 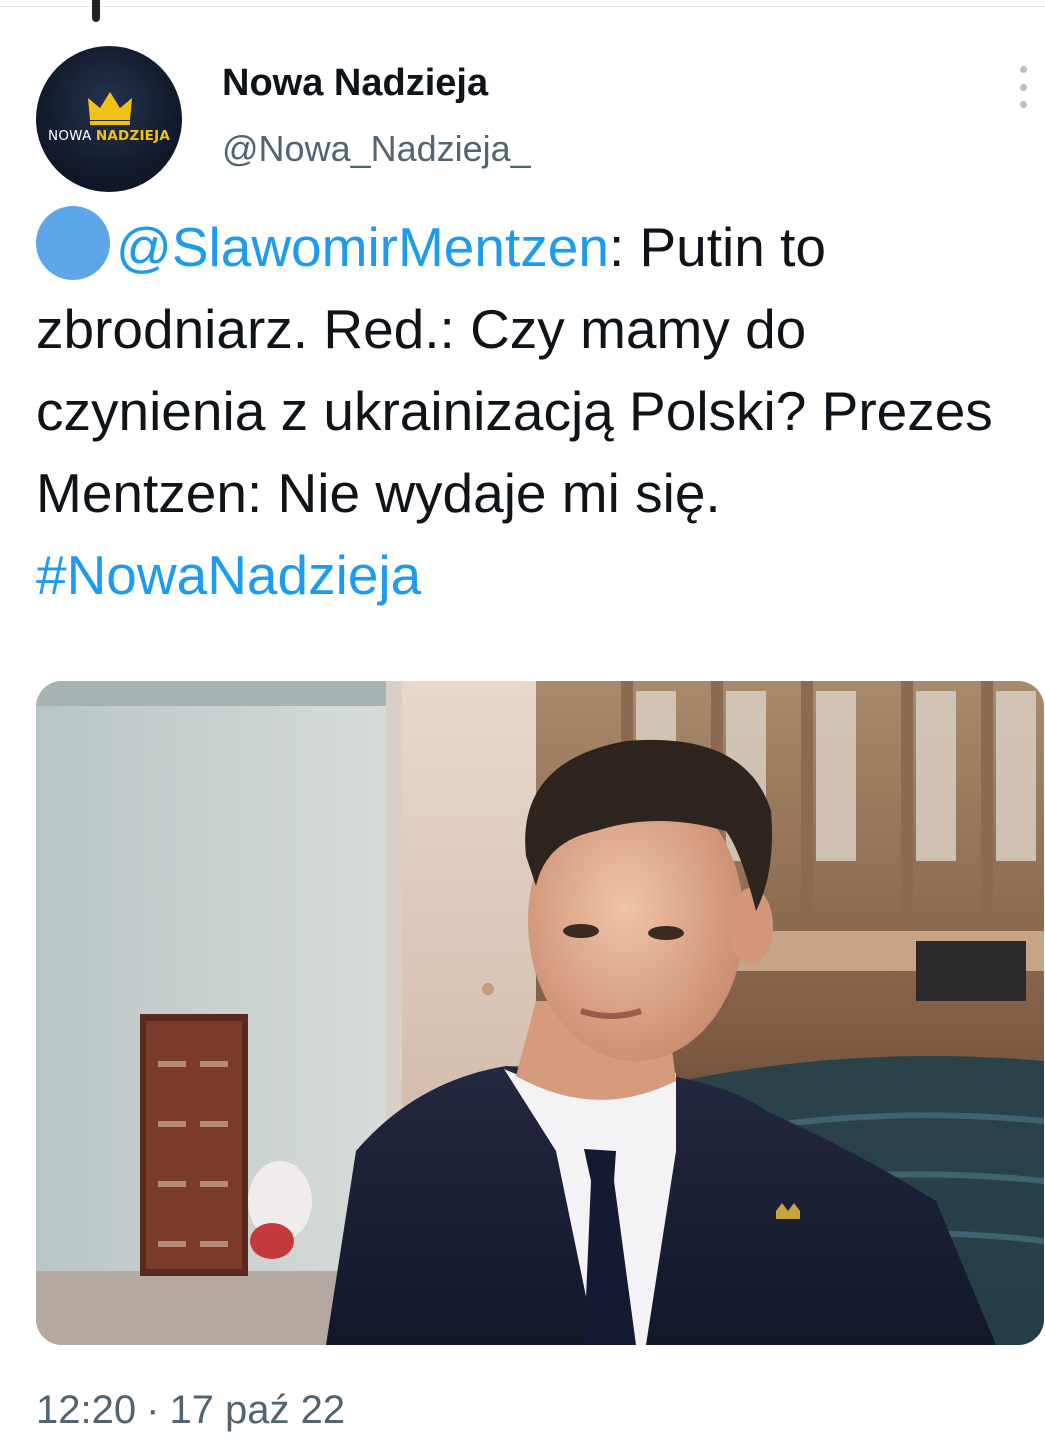 I want to click on thread-connector-line, so click(x=96, y=11).